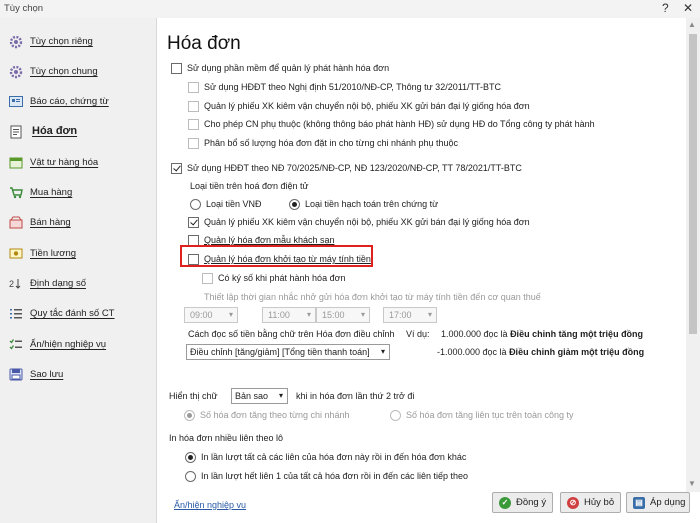 The image size is (700, 523). What do you see at coordinates (78, 345) in the screenshot?
I see `sidebar-item-an-hien-nghiep-vu: Ẩn/hiện nghiệp vụ` at bounding box center [78, 345].